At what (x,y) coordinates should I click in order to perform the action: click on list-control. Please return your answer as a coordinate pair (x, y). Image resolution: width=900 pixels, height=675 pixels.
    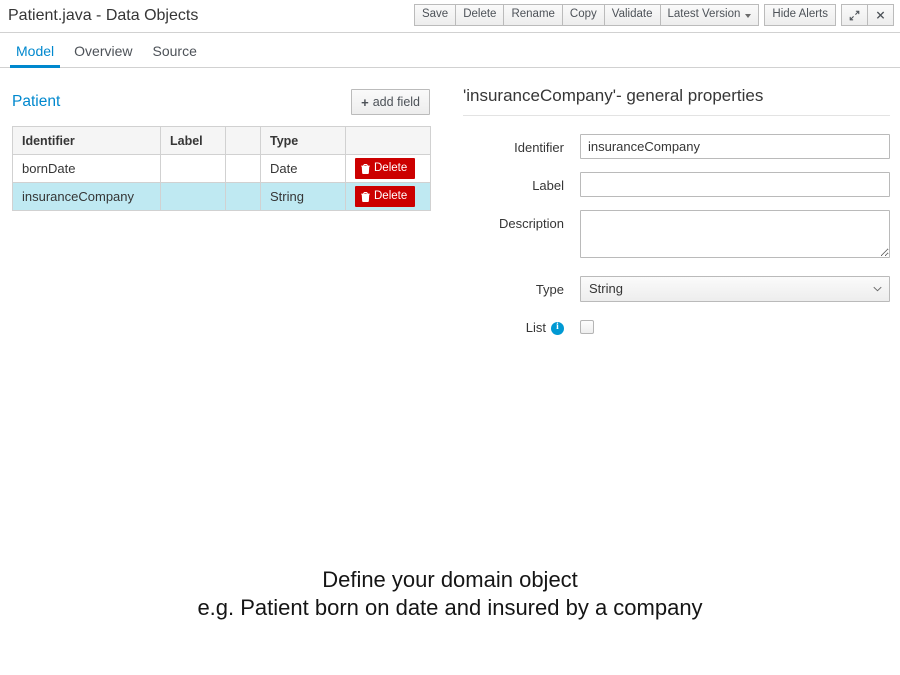
    Looking at the image, I should click on (735, 324).